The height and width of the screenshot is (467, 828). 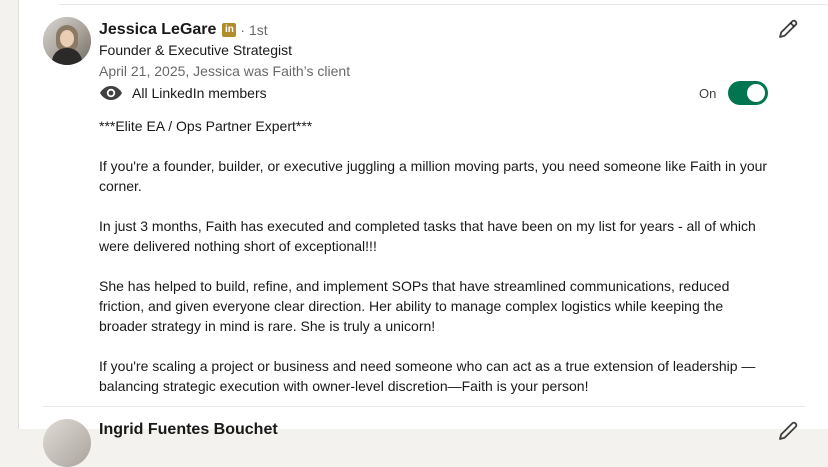 I want to click on visibility-toggle, so click(x=748, y=93).